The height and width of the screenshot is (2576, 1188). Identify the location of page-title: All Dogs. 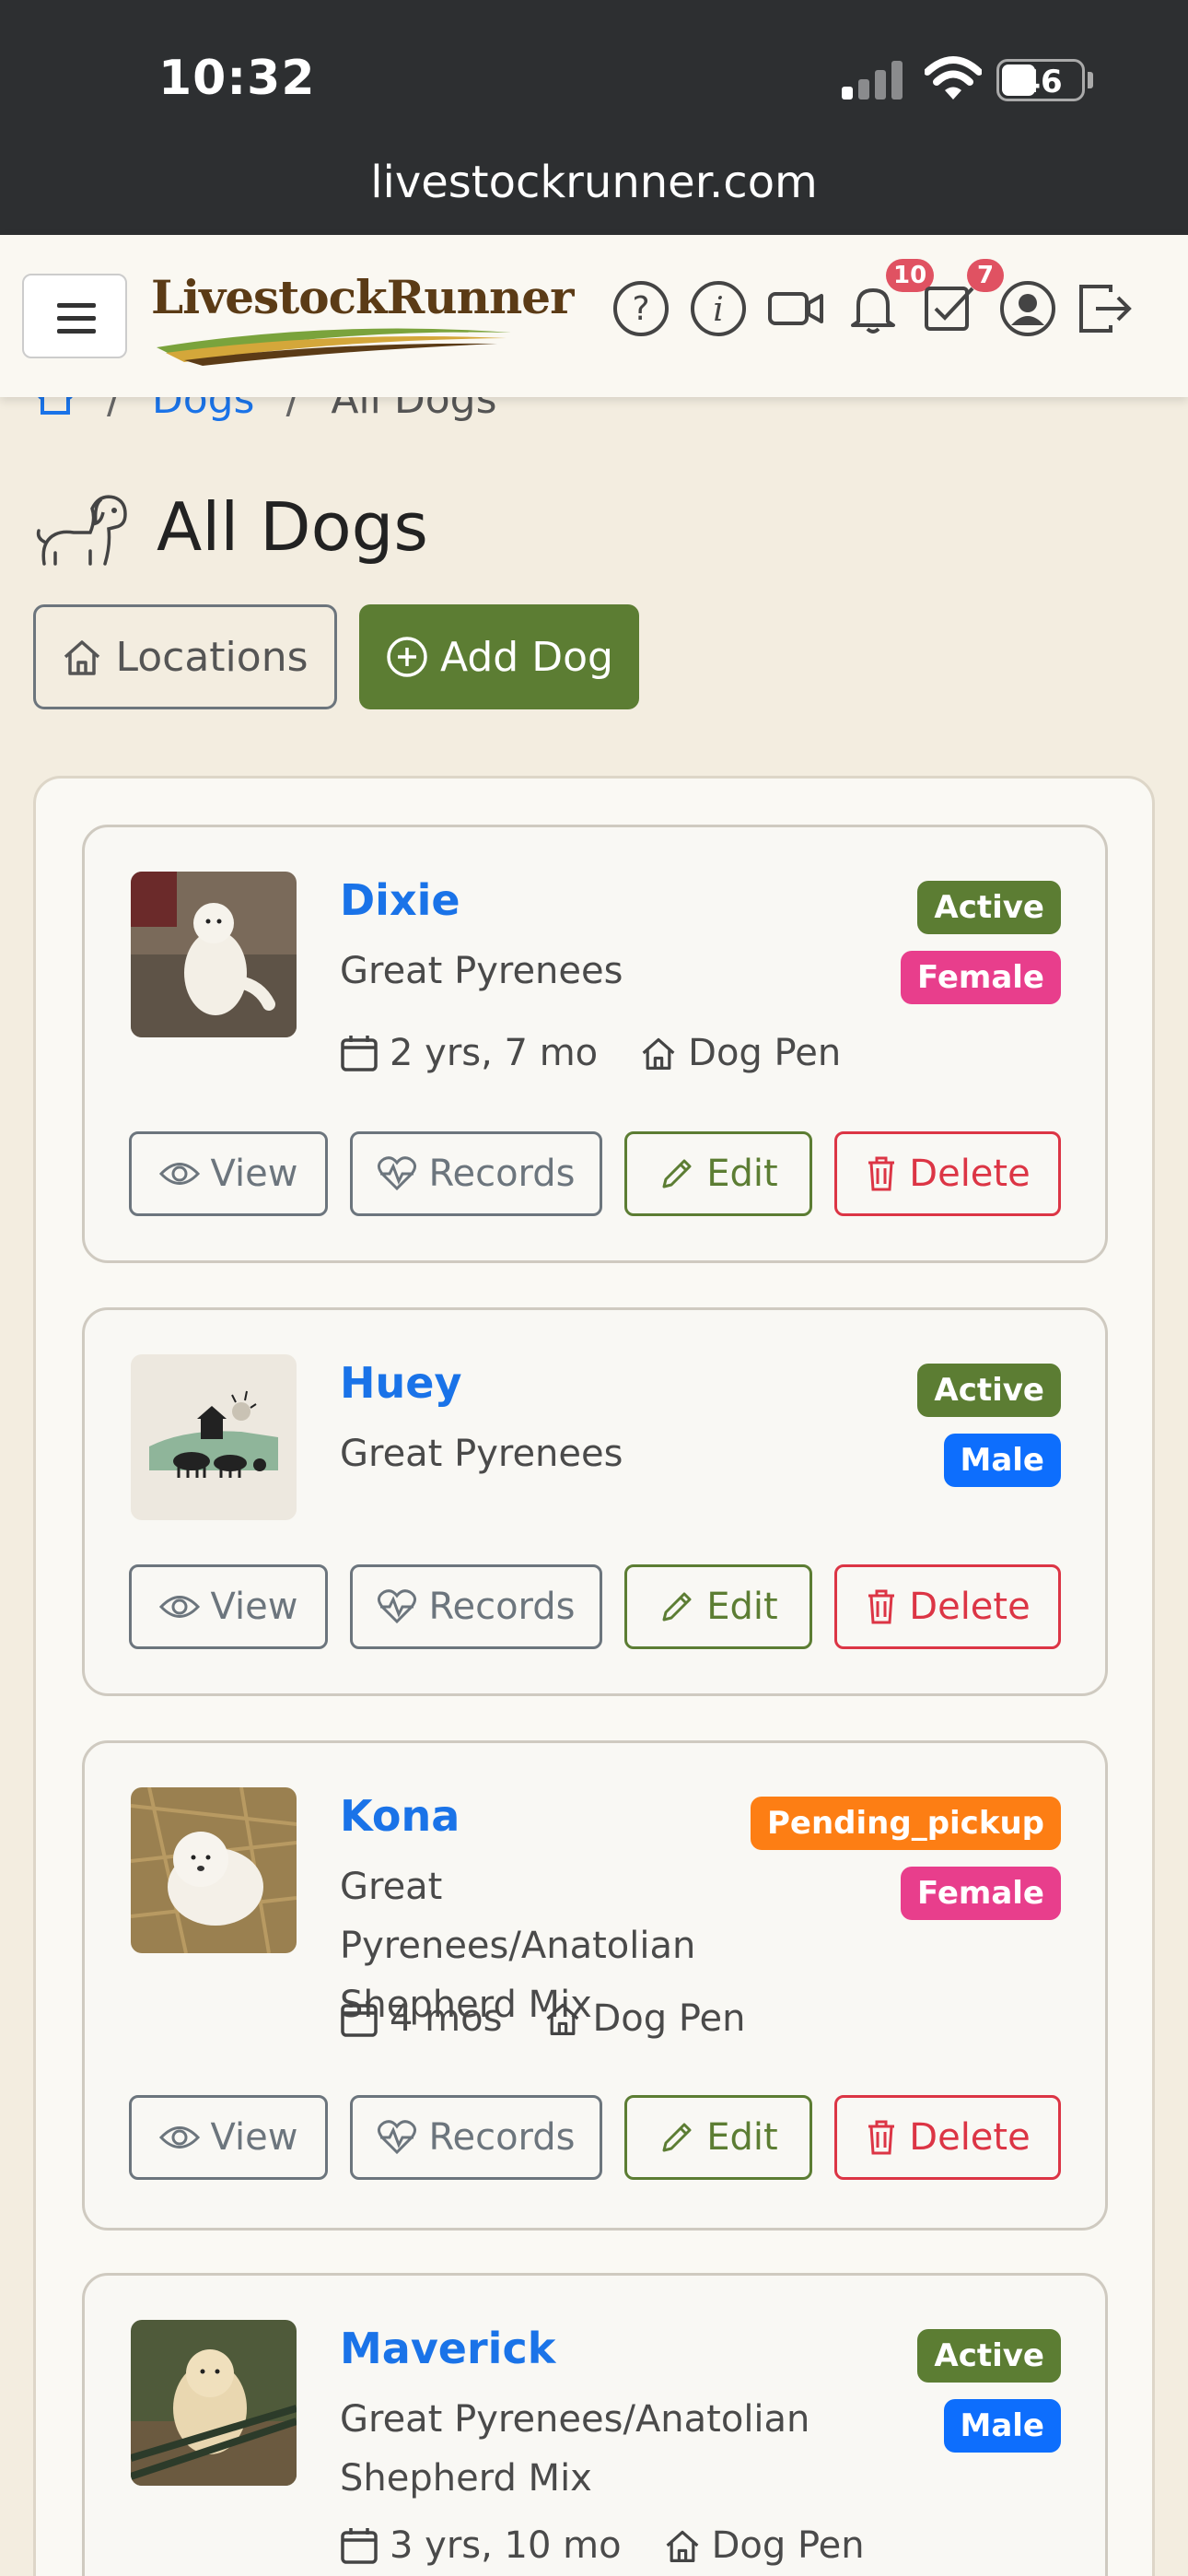
(292, 527).